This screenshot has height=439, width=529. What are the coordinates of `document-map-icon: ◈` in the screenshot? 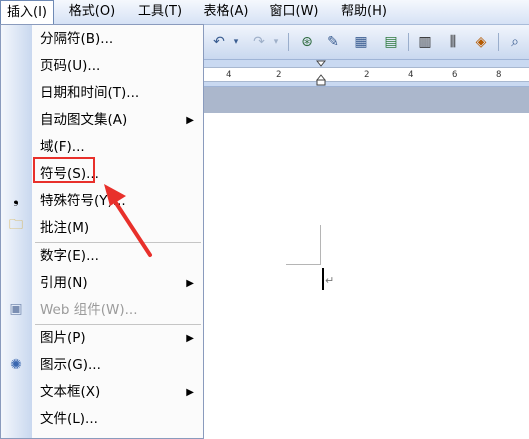 It's located at (481, 42).